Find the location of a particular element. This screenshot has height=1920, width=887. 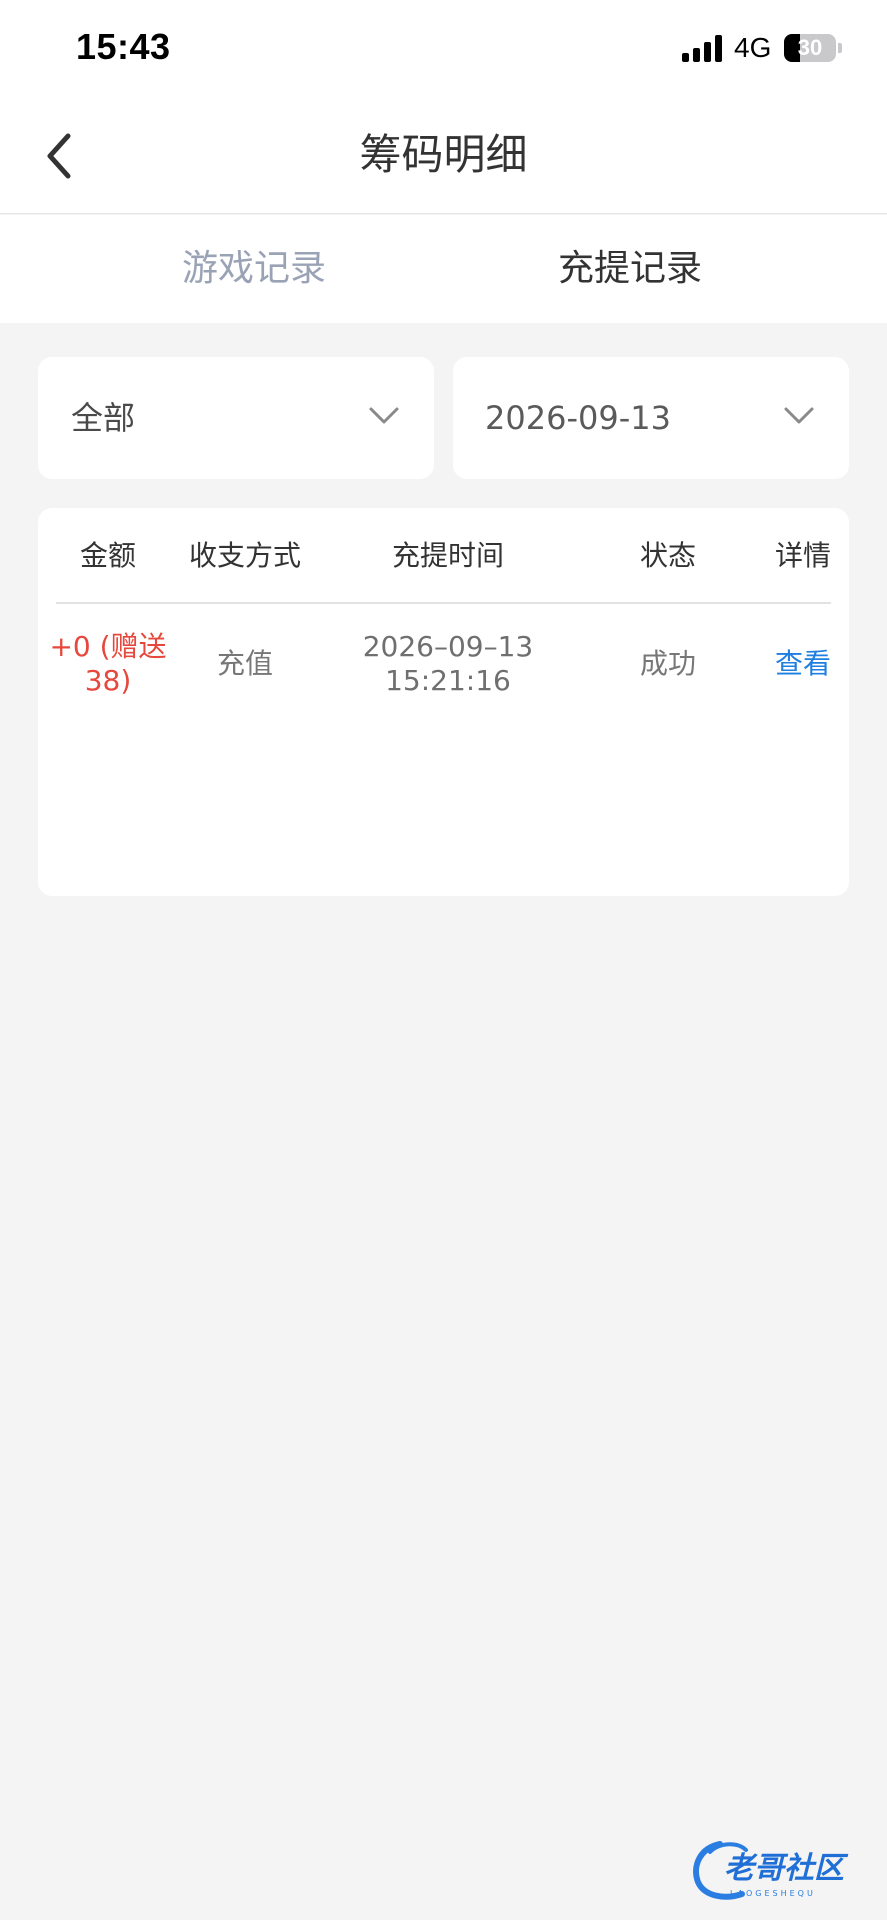

row-date: 2026–09–13 is located at coordinates (448, 646).